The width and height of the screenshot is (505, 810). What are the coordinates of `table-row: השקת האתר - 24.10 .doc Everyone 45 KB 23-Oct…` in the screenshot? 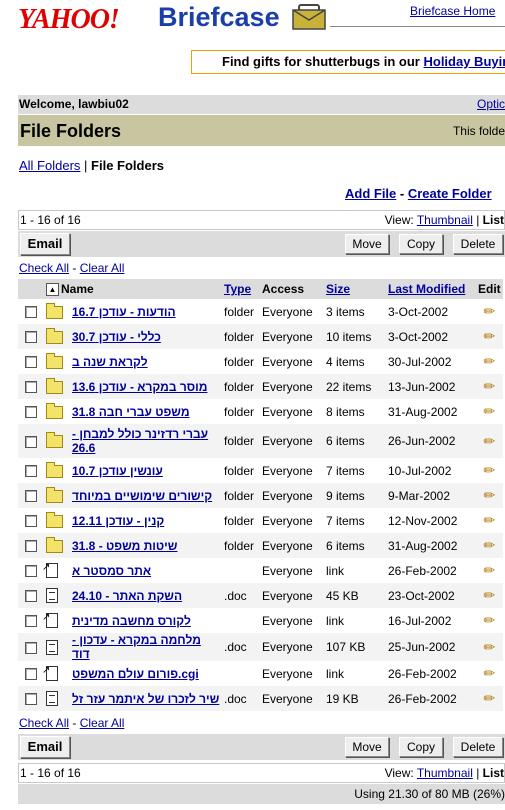 It's located at (260, 595).